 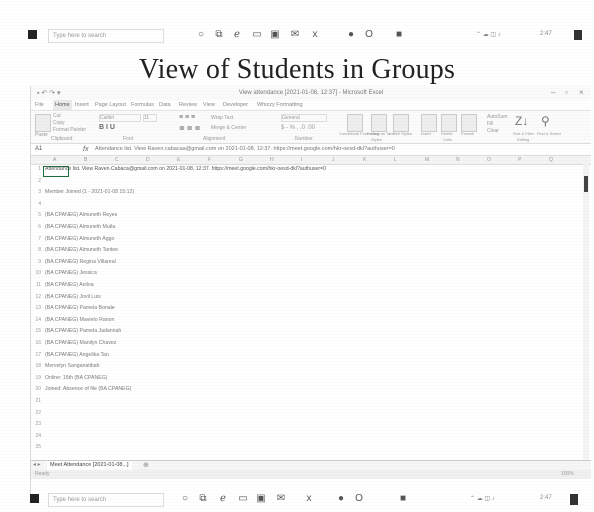 What do you see at coordinates (188, 105) in the screenshot?
I see `tab-review: Review` at bounding box center [188, 105].